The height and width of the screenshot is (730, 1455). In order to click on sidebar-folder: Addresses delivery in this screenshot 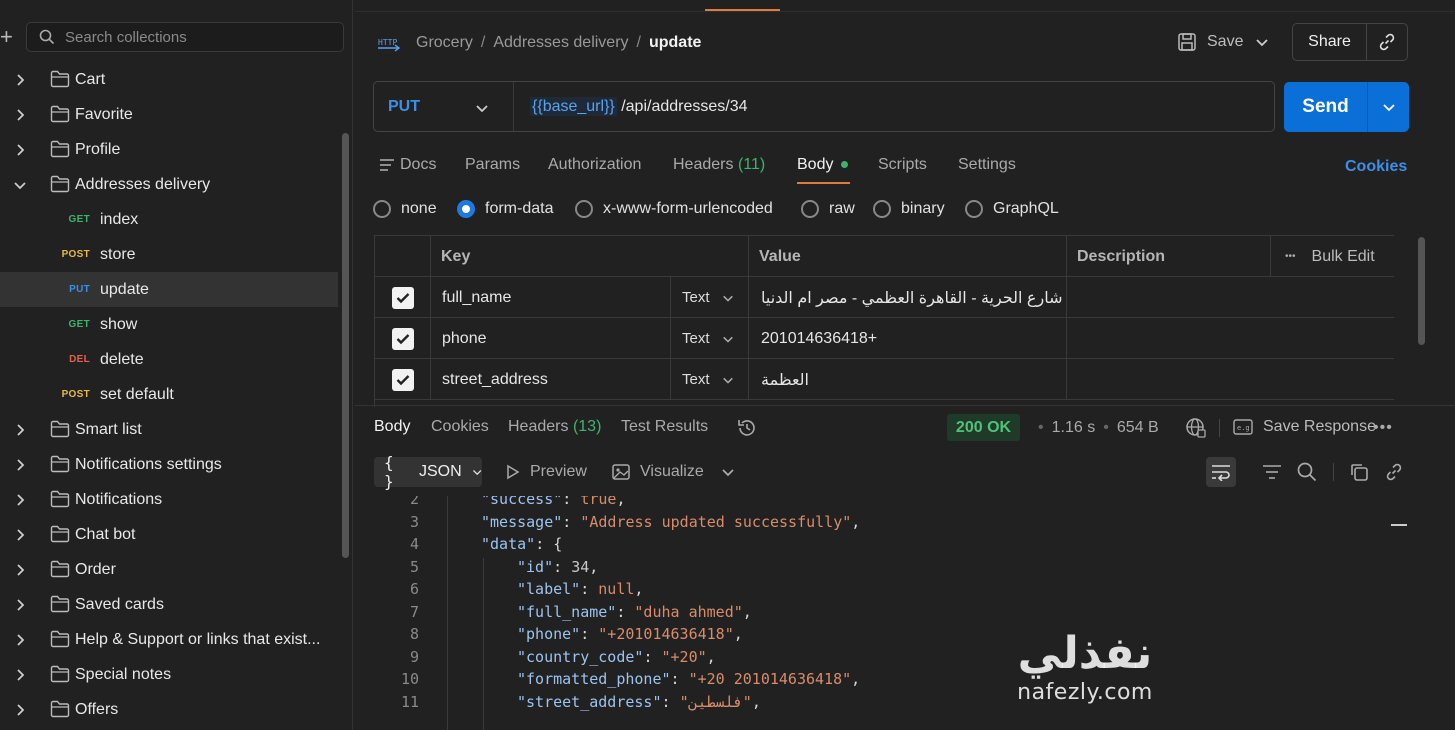, I will do `click(169, 184)`.